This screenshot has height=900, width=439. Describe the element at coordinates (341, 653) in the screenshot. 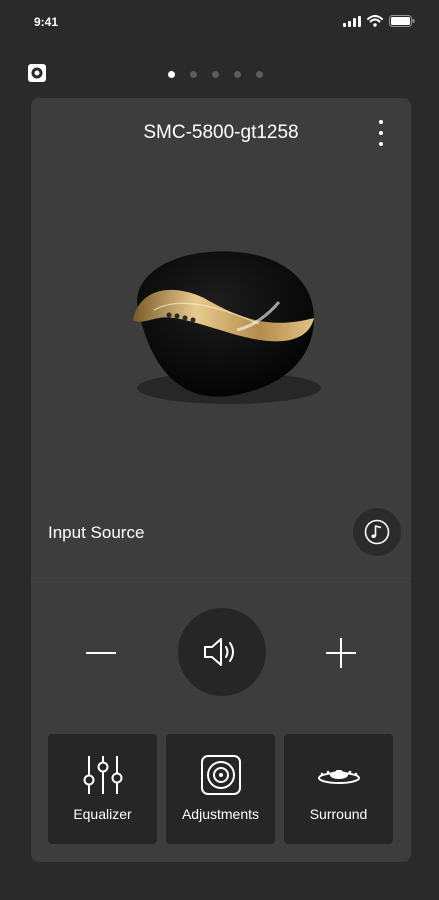

I see `plus-icon` at that location.